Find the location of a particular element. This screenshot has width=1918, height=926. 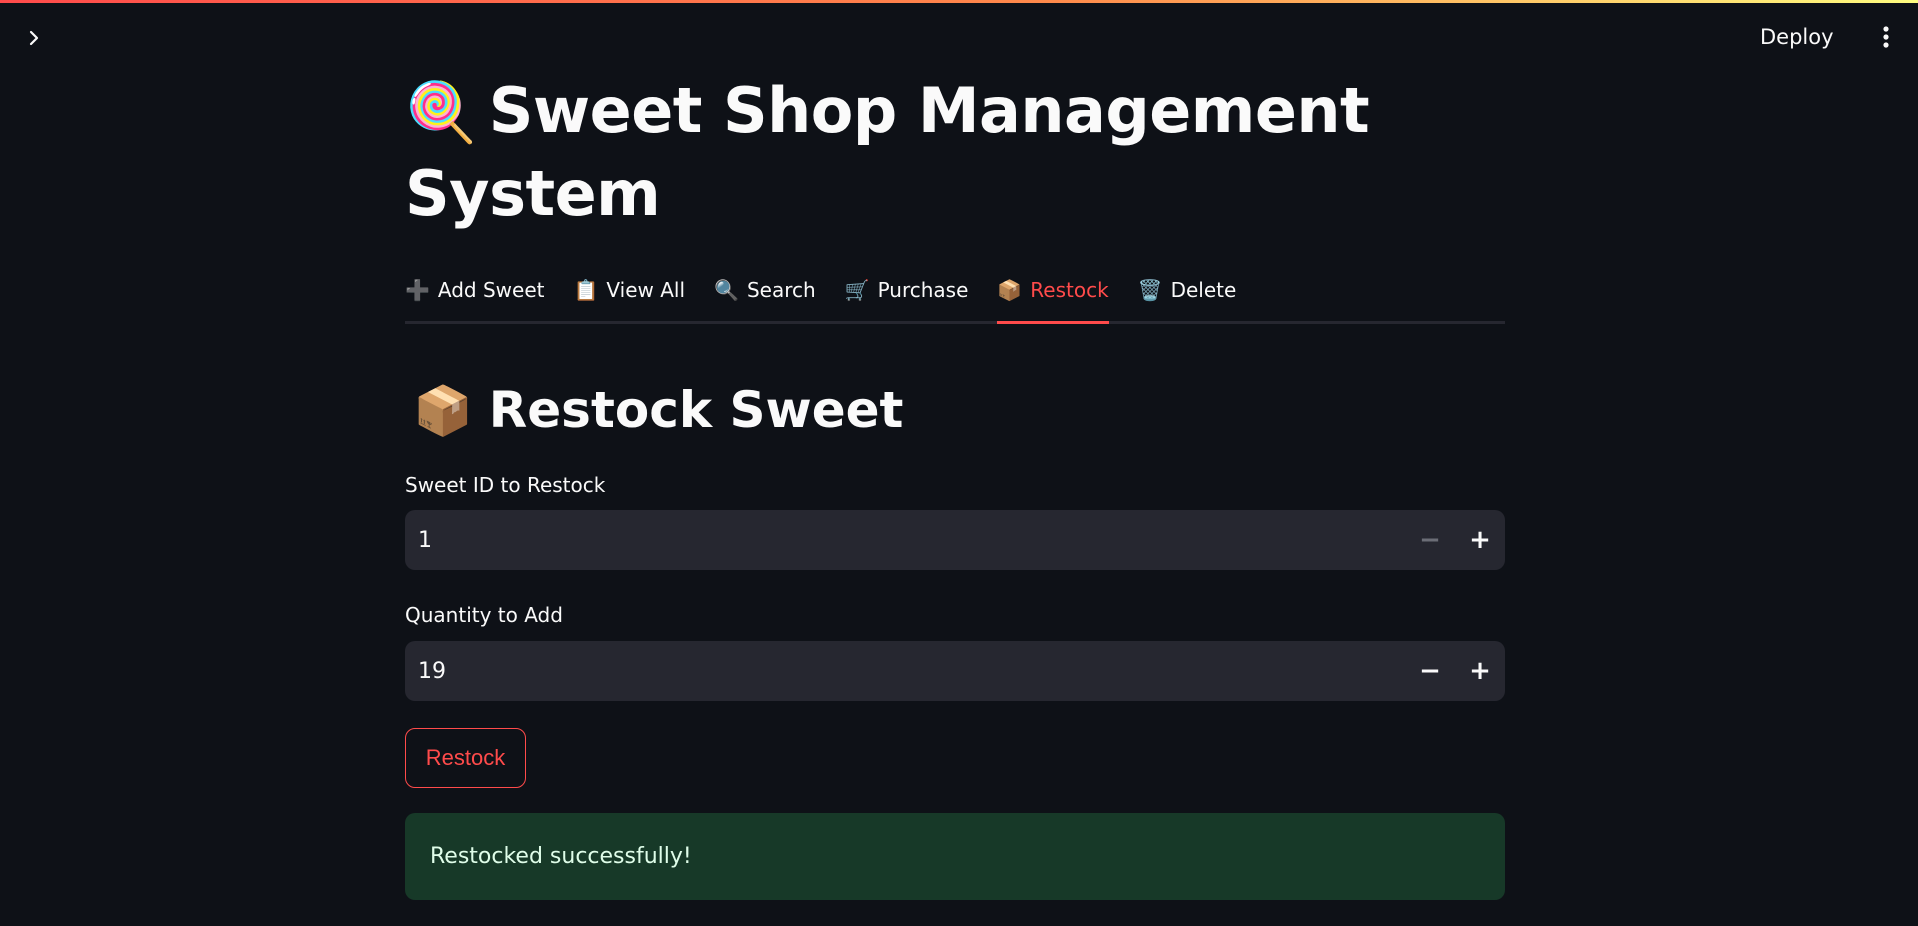

section-title: 📦 Restock Sweet is located at coordinates (658, 410).